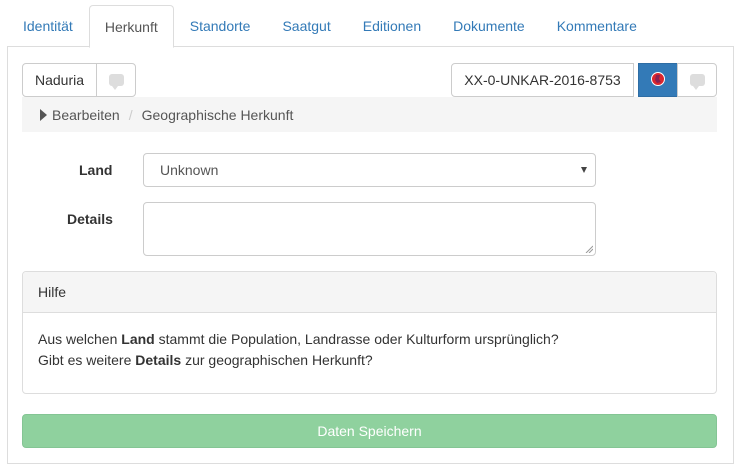 The image size is (740, 470). I want to click on flag-icon, so click(658, 80).